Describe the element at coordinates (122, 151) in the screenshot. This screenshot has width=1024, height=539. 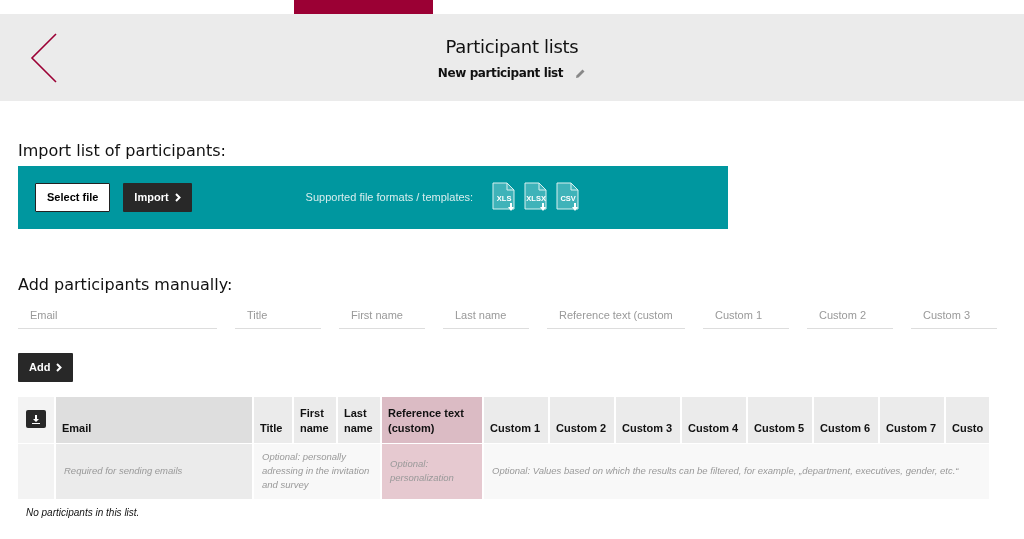
I see `section-heading: Import list of participants:` at that location.